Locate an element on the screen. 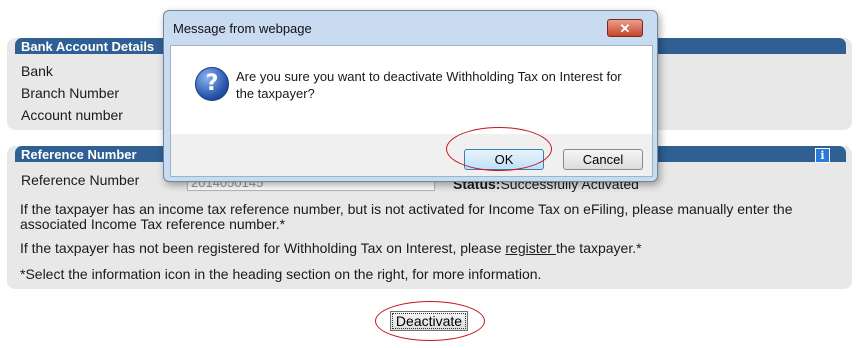 This screenshot has width=859, height=348. bank-label: Bank is located at coordinates (37, 71).